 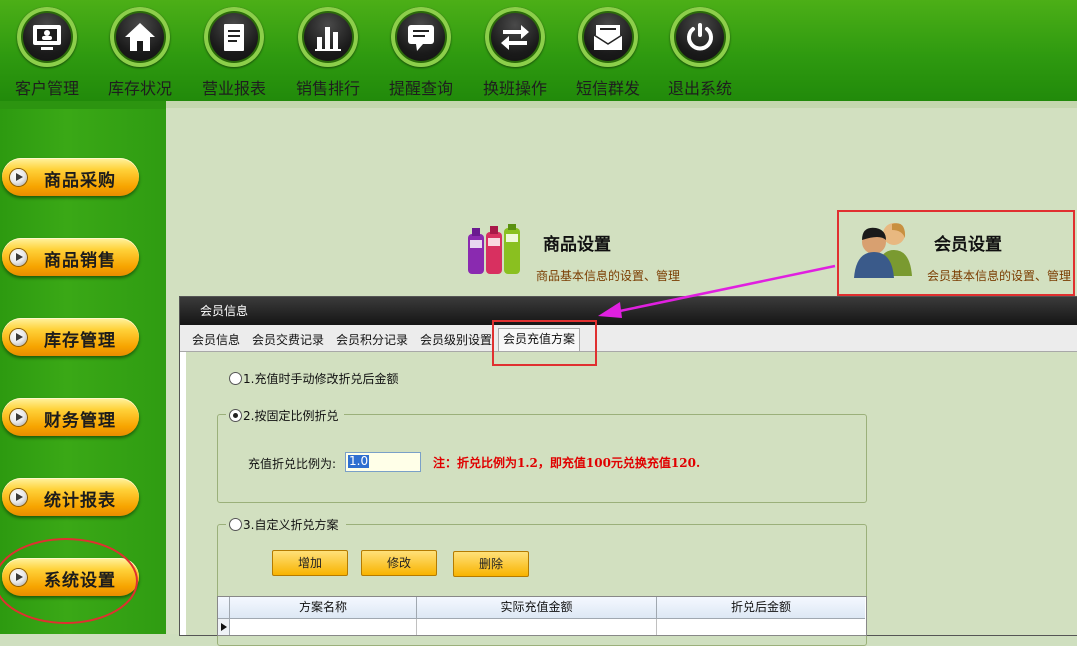 I want to click on toolbar-label: 库存状况, so click(x=139, y=88).